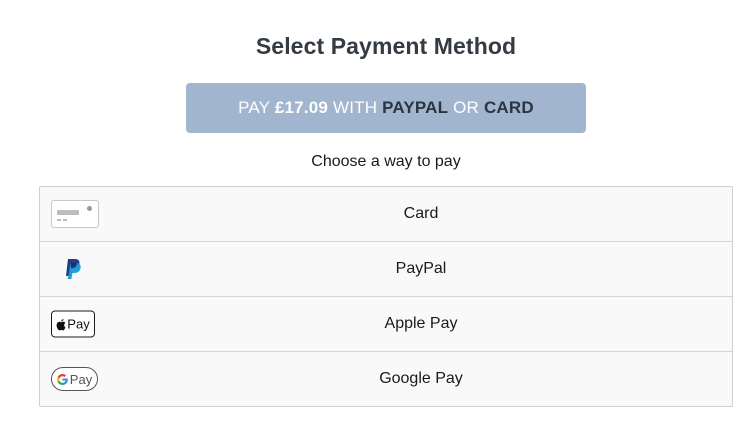  I want to click on payment-method-label: PayPal, so click(421, 268).